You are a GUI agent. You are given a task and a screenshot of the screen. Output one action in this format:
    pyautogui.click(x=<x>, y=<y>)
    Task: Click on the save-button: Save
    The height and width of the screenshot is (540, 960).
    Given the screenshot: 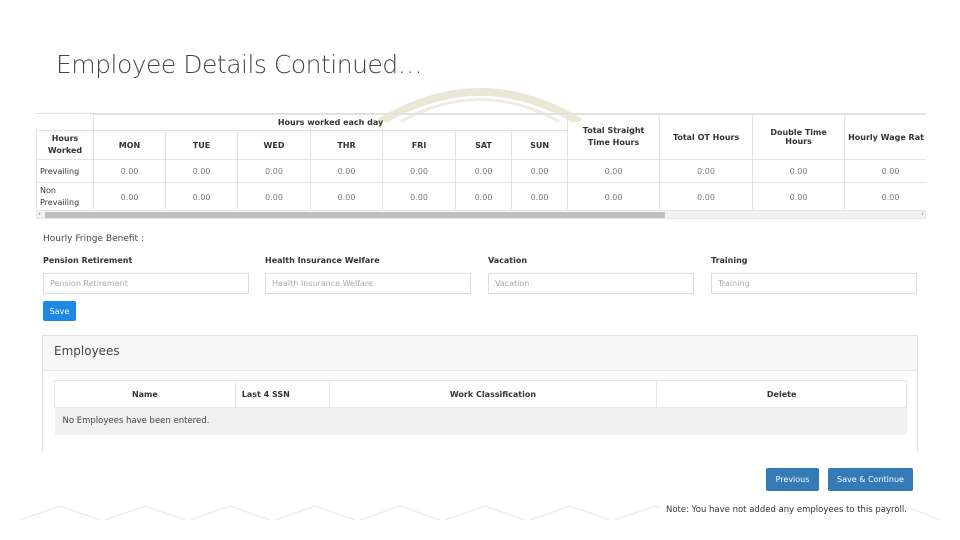 What is the action you would take?
    pyautogui.click(x=59, y=311)
    